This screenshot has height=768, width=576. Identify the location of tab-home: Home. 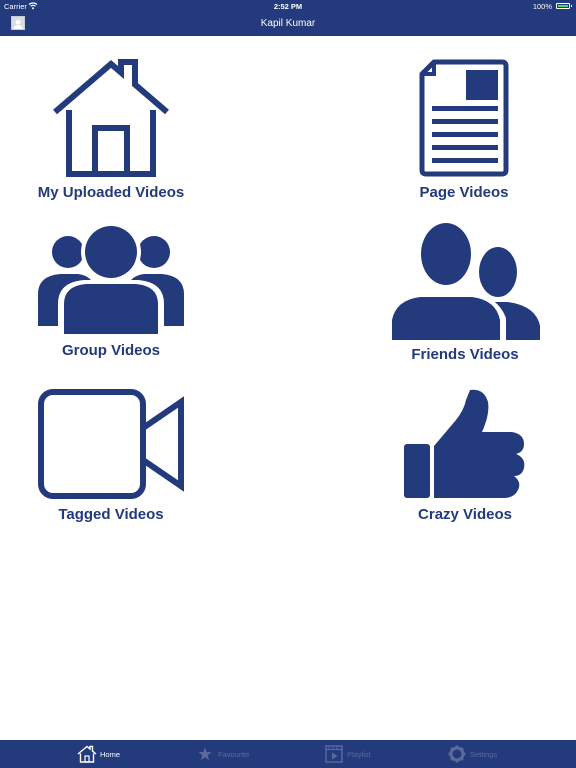
(72, 754).